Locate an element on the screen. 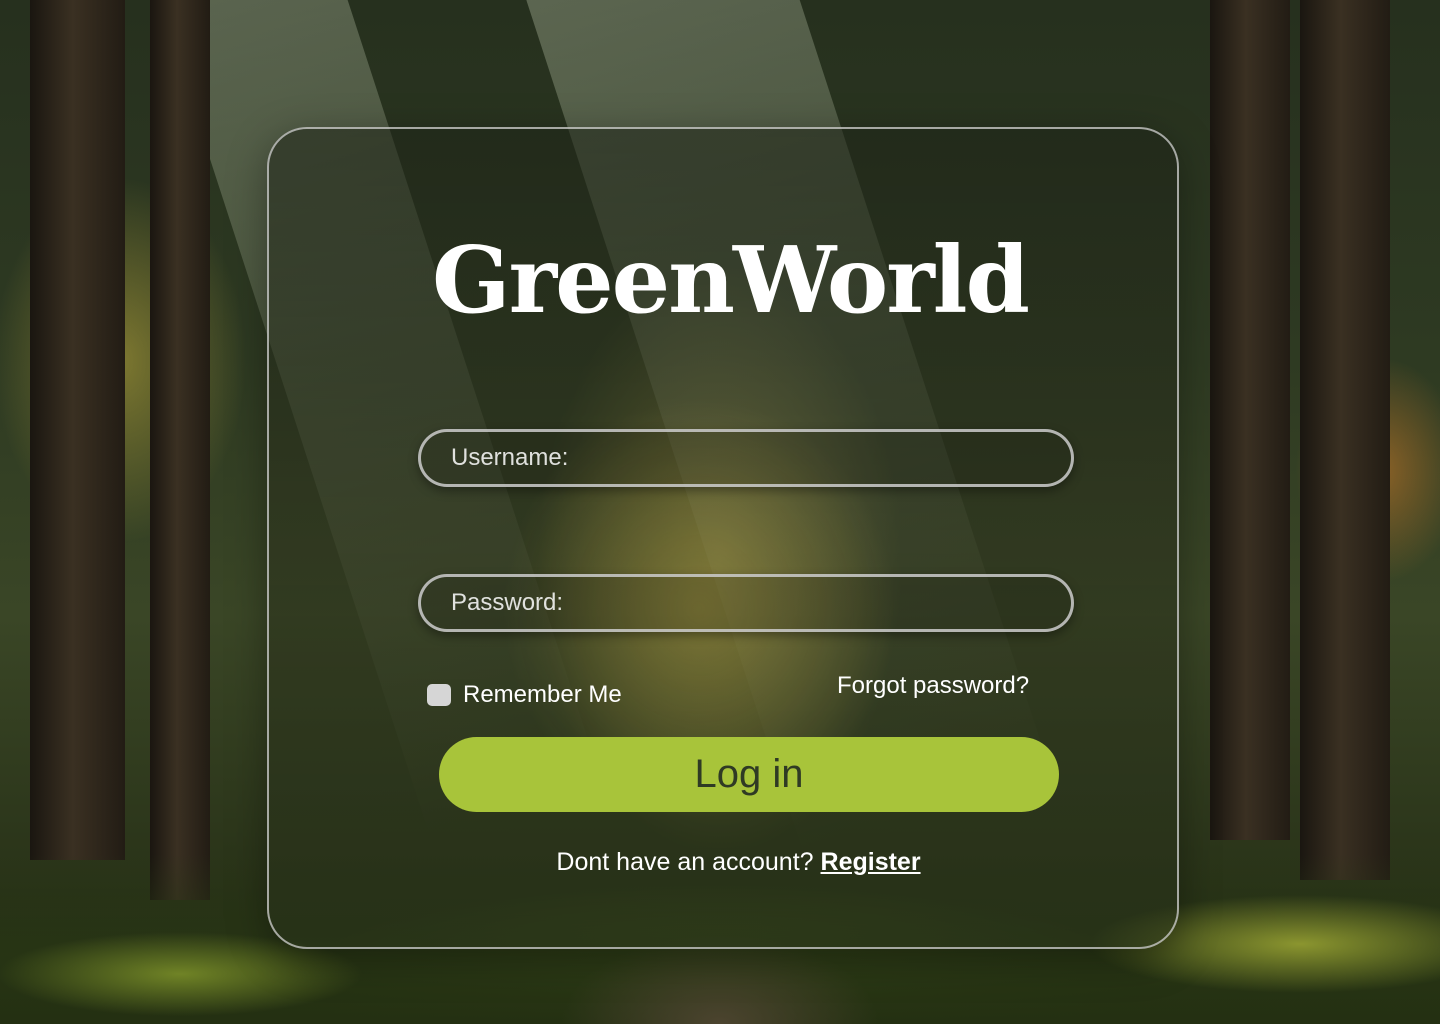  register-prompt: Dont have an account? is located at coordinates (685, 862).